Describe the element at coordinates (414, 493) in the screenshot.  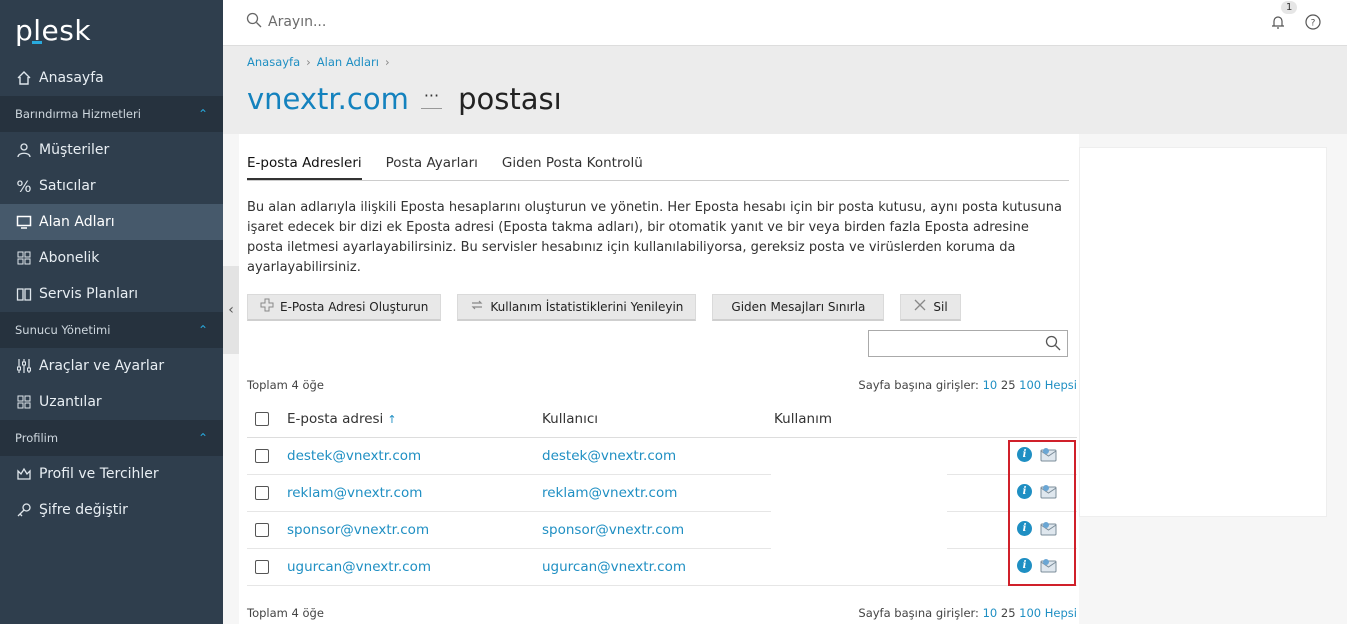
I see `email-link: reklam@vnextr.com` at that location.